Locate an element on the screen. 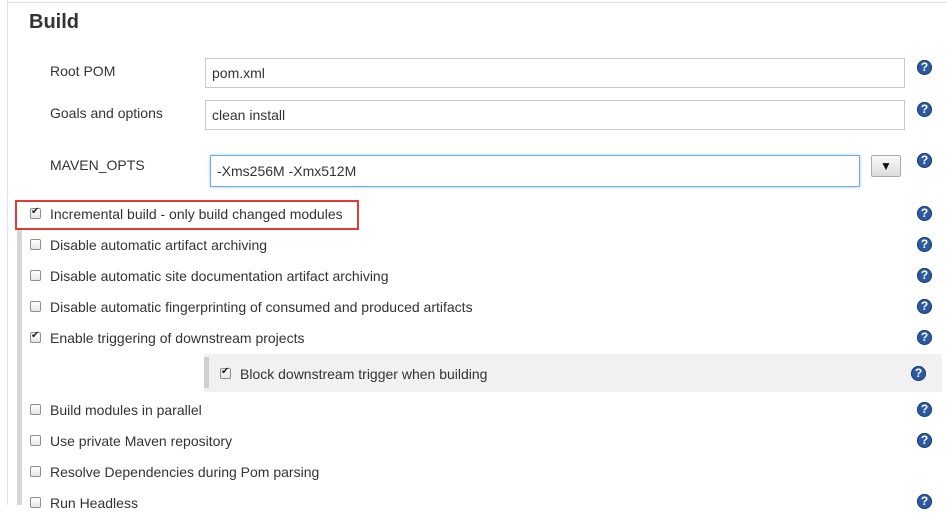 The width and height of the screenshot is (947, 515). block-downstream-help-icon: ? is located at coordinates (918, 373).